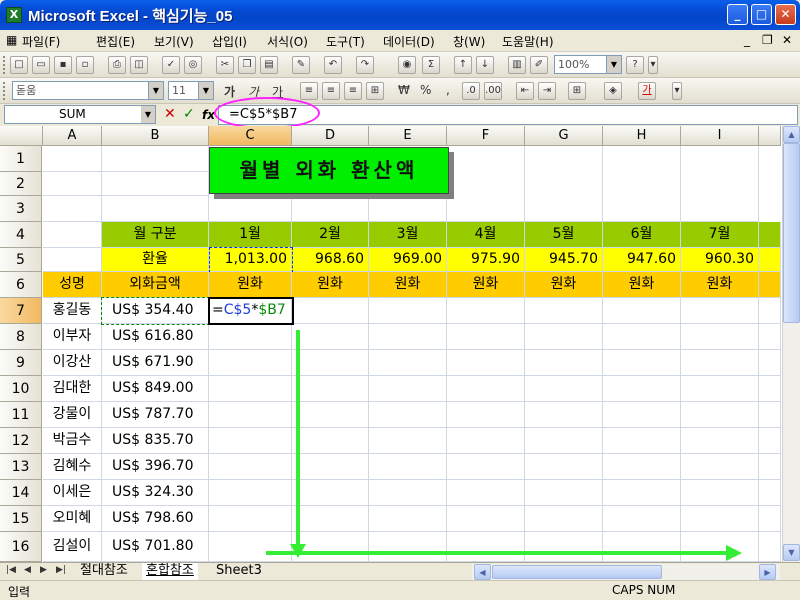 The height and width of the screenshot is (600, 800). Describe the element at coordinates (170, 571) in the screenshot. I see `tab-mixed-ref: 혼합참조` at that location.